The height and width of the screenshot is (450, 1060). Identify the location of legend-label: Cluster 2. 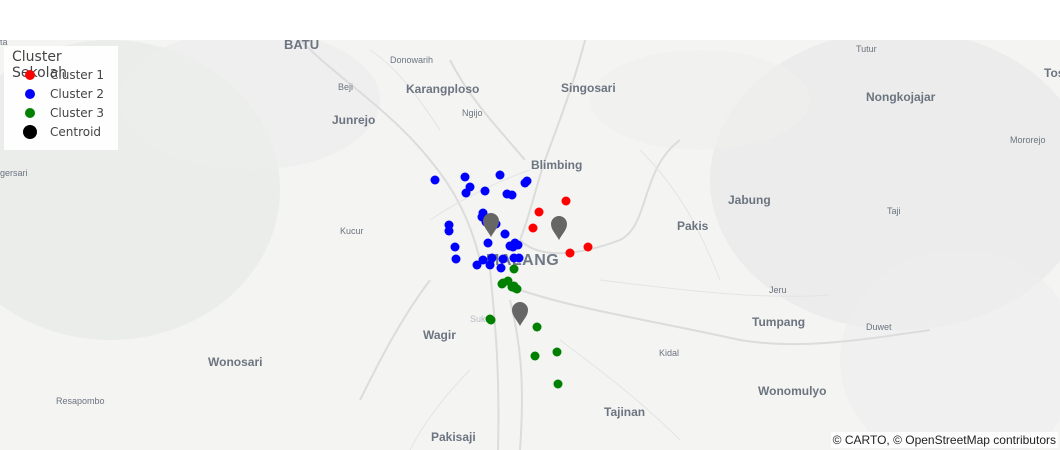
(77, 94).